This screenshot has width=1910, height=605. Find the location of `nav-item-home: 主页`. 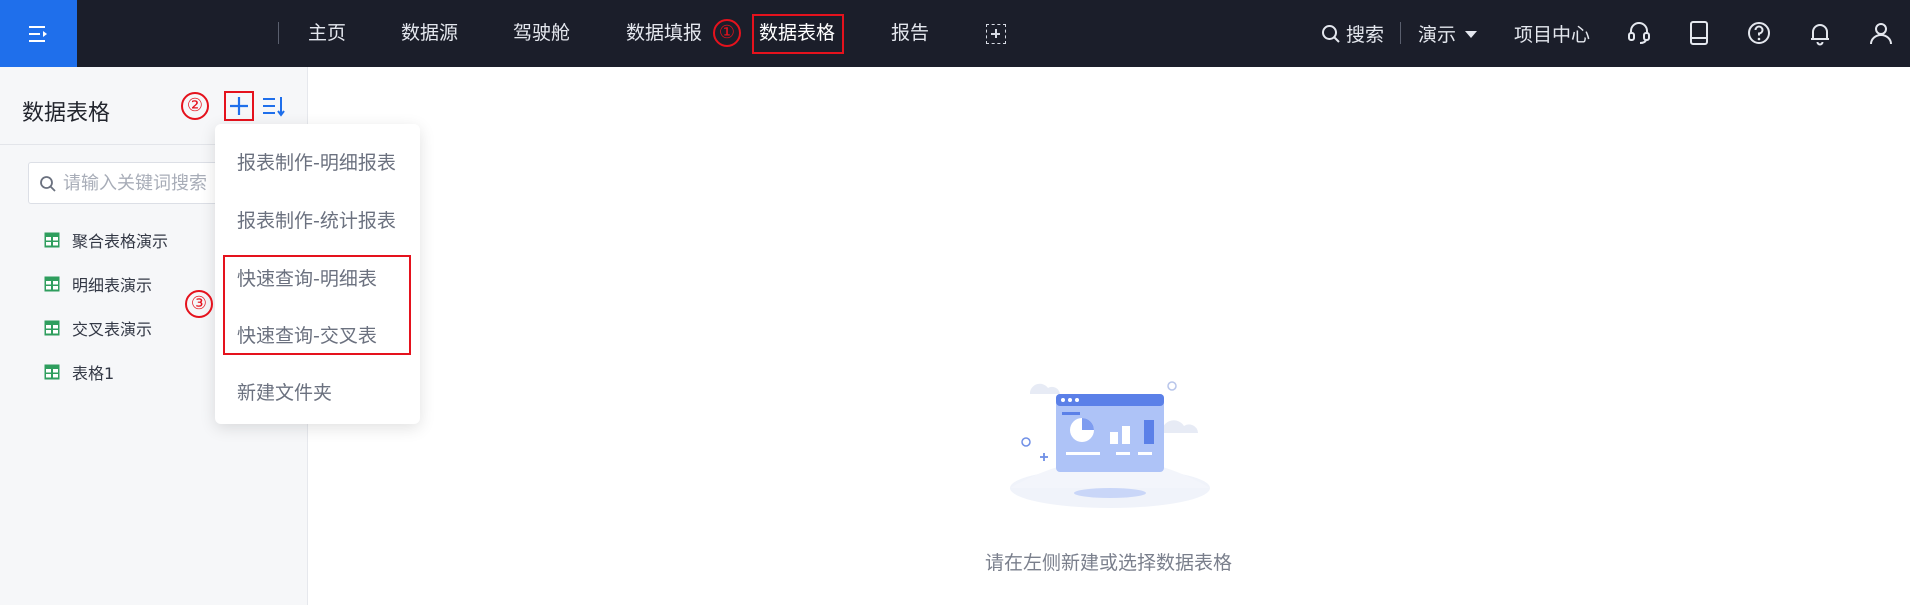

nav-item-home: 主页 is located at coordinates (327, 33).